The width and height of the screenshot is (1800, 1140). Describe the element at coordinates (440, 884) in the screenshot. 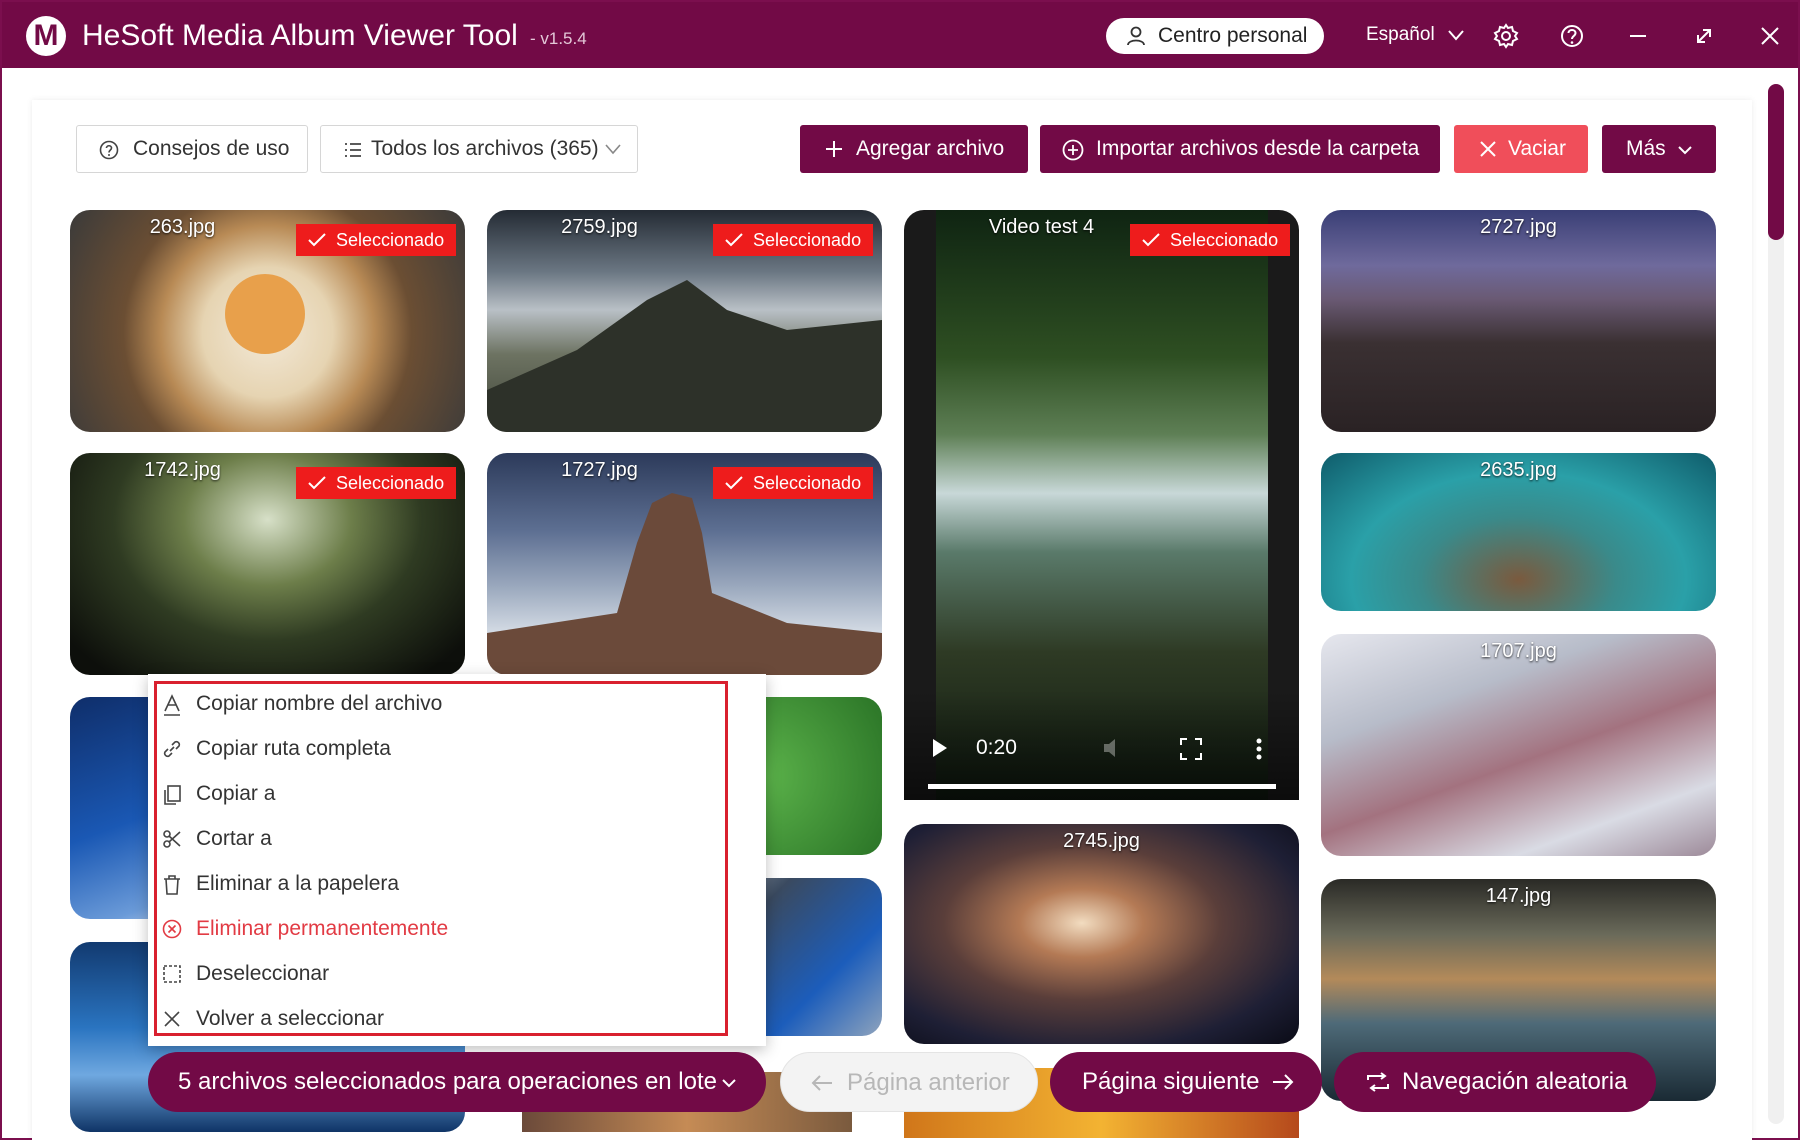

I see `menu-item-move-to-trash: Eliminar a la papelera` at that location.